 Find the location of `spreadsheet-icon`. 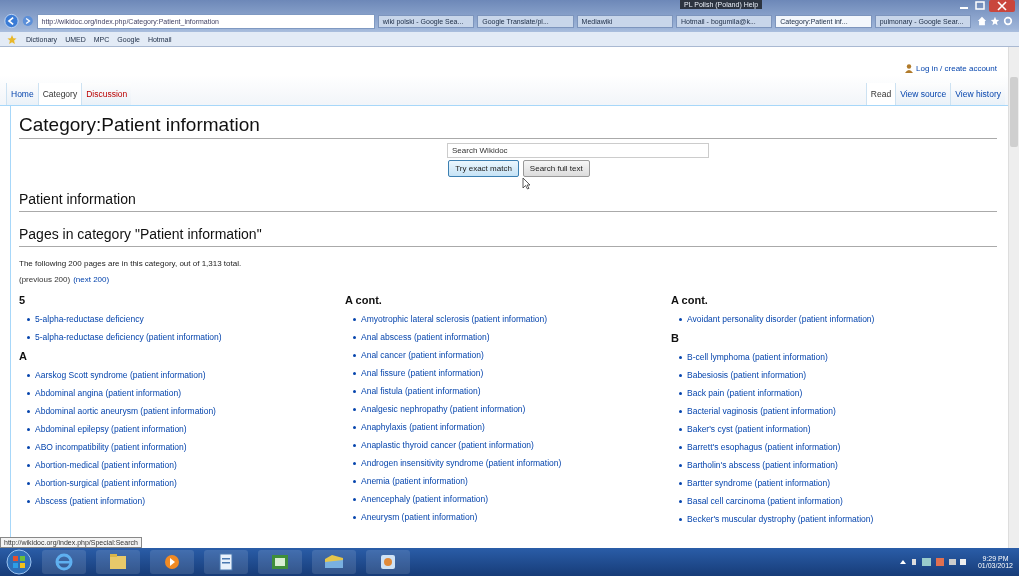

spreadsheet-icon is located at coordinates (280, 562).